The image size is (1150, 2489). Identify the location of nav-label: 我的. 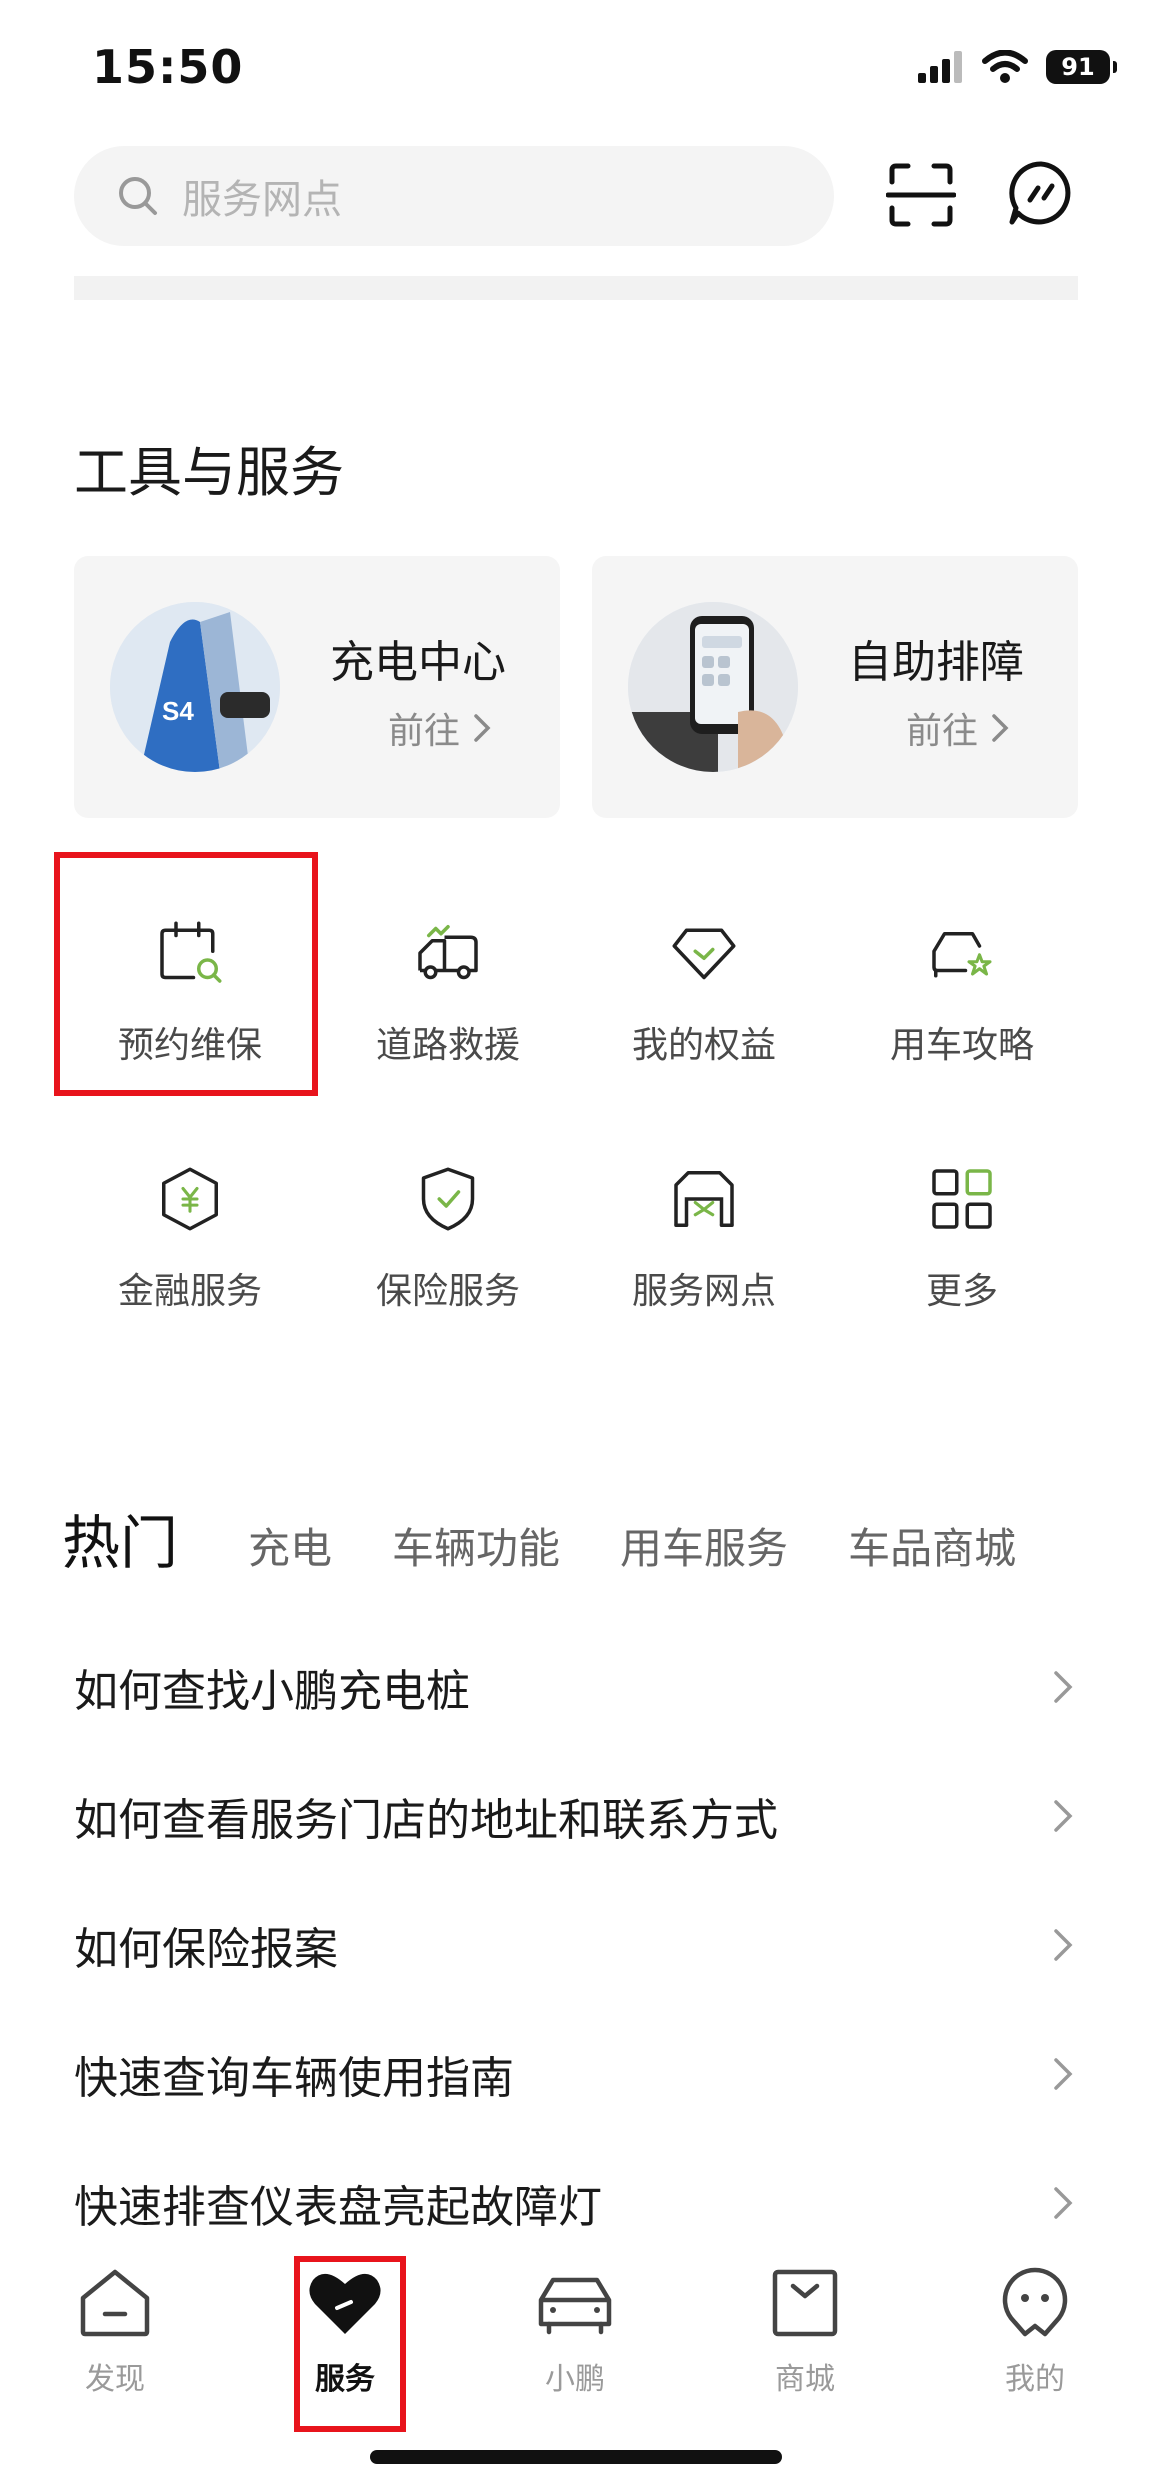
(1035, 2379).